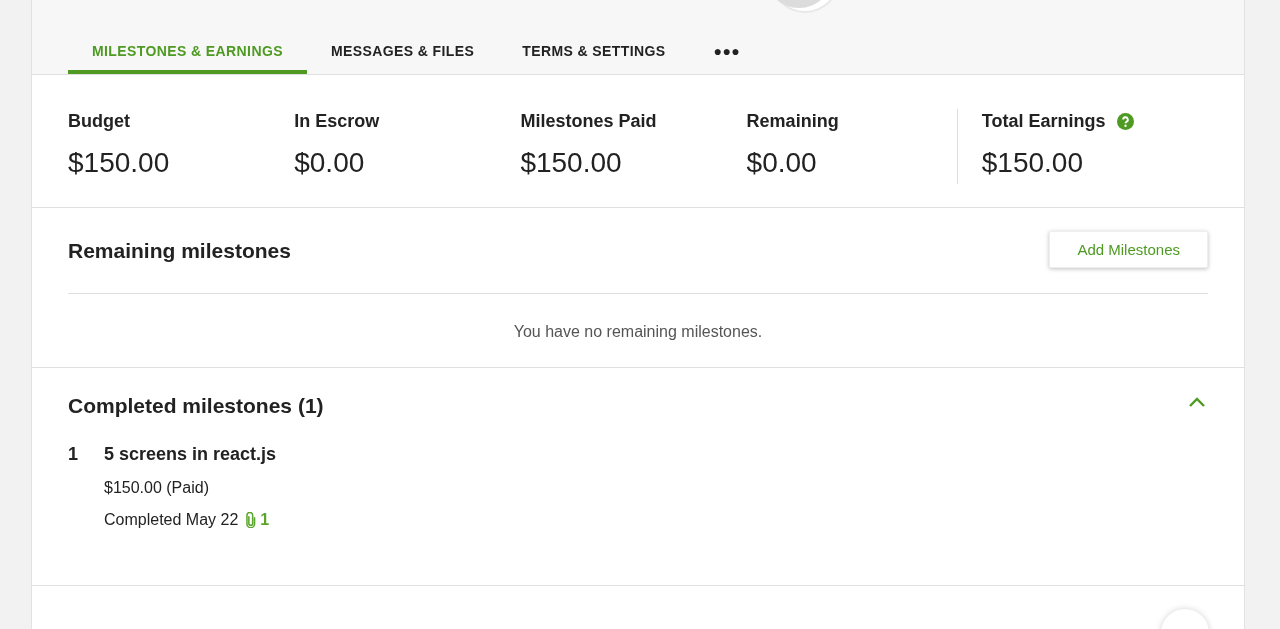 The height and width of the screenshot is (629, 1280). What do you see at coordinates (156, 488) in the screenshot?
I see `milestone-amount: $150.00 (Paid)` at bounding box center [156, 488].